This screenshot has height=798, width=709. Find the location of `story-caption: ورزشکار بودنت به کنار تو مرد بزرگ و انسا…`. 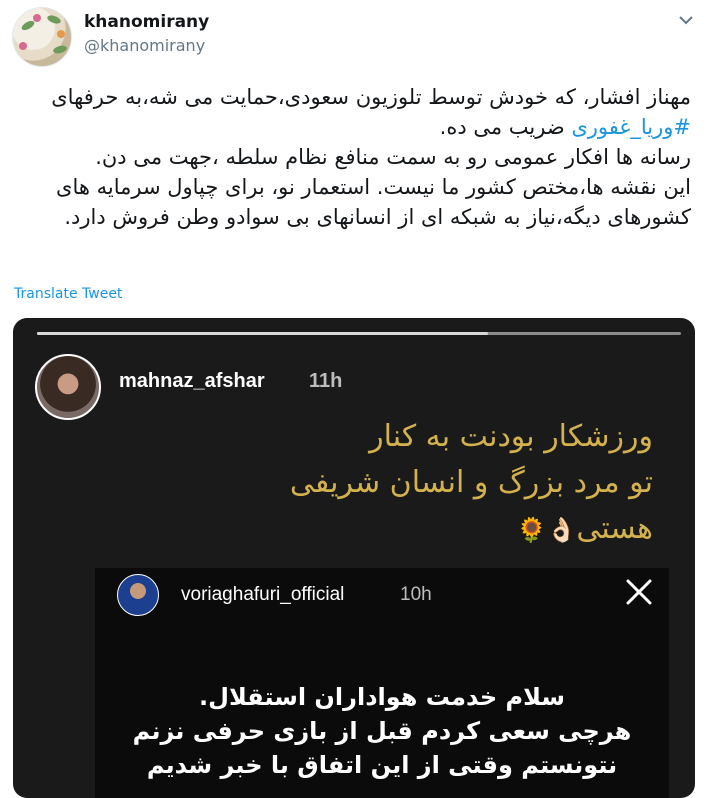

story-caption: ورزشکار بودنت به کنار تو مرد بزرگ و انسا… is located at coordinates (363, 483).